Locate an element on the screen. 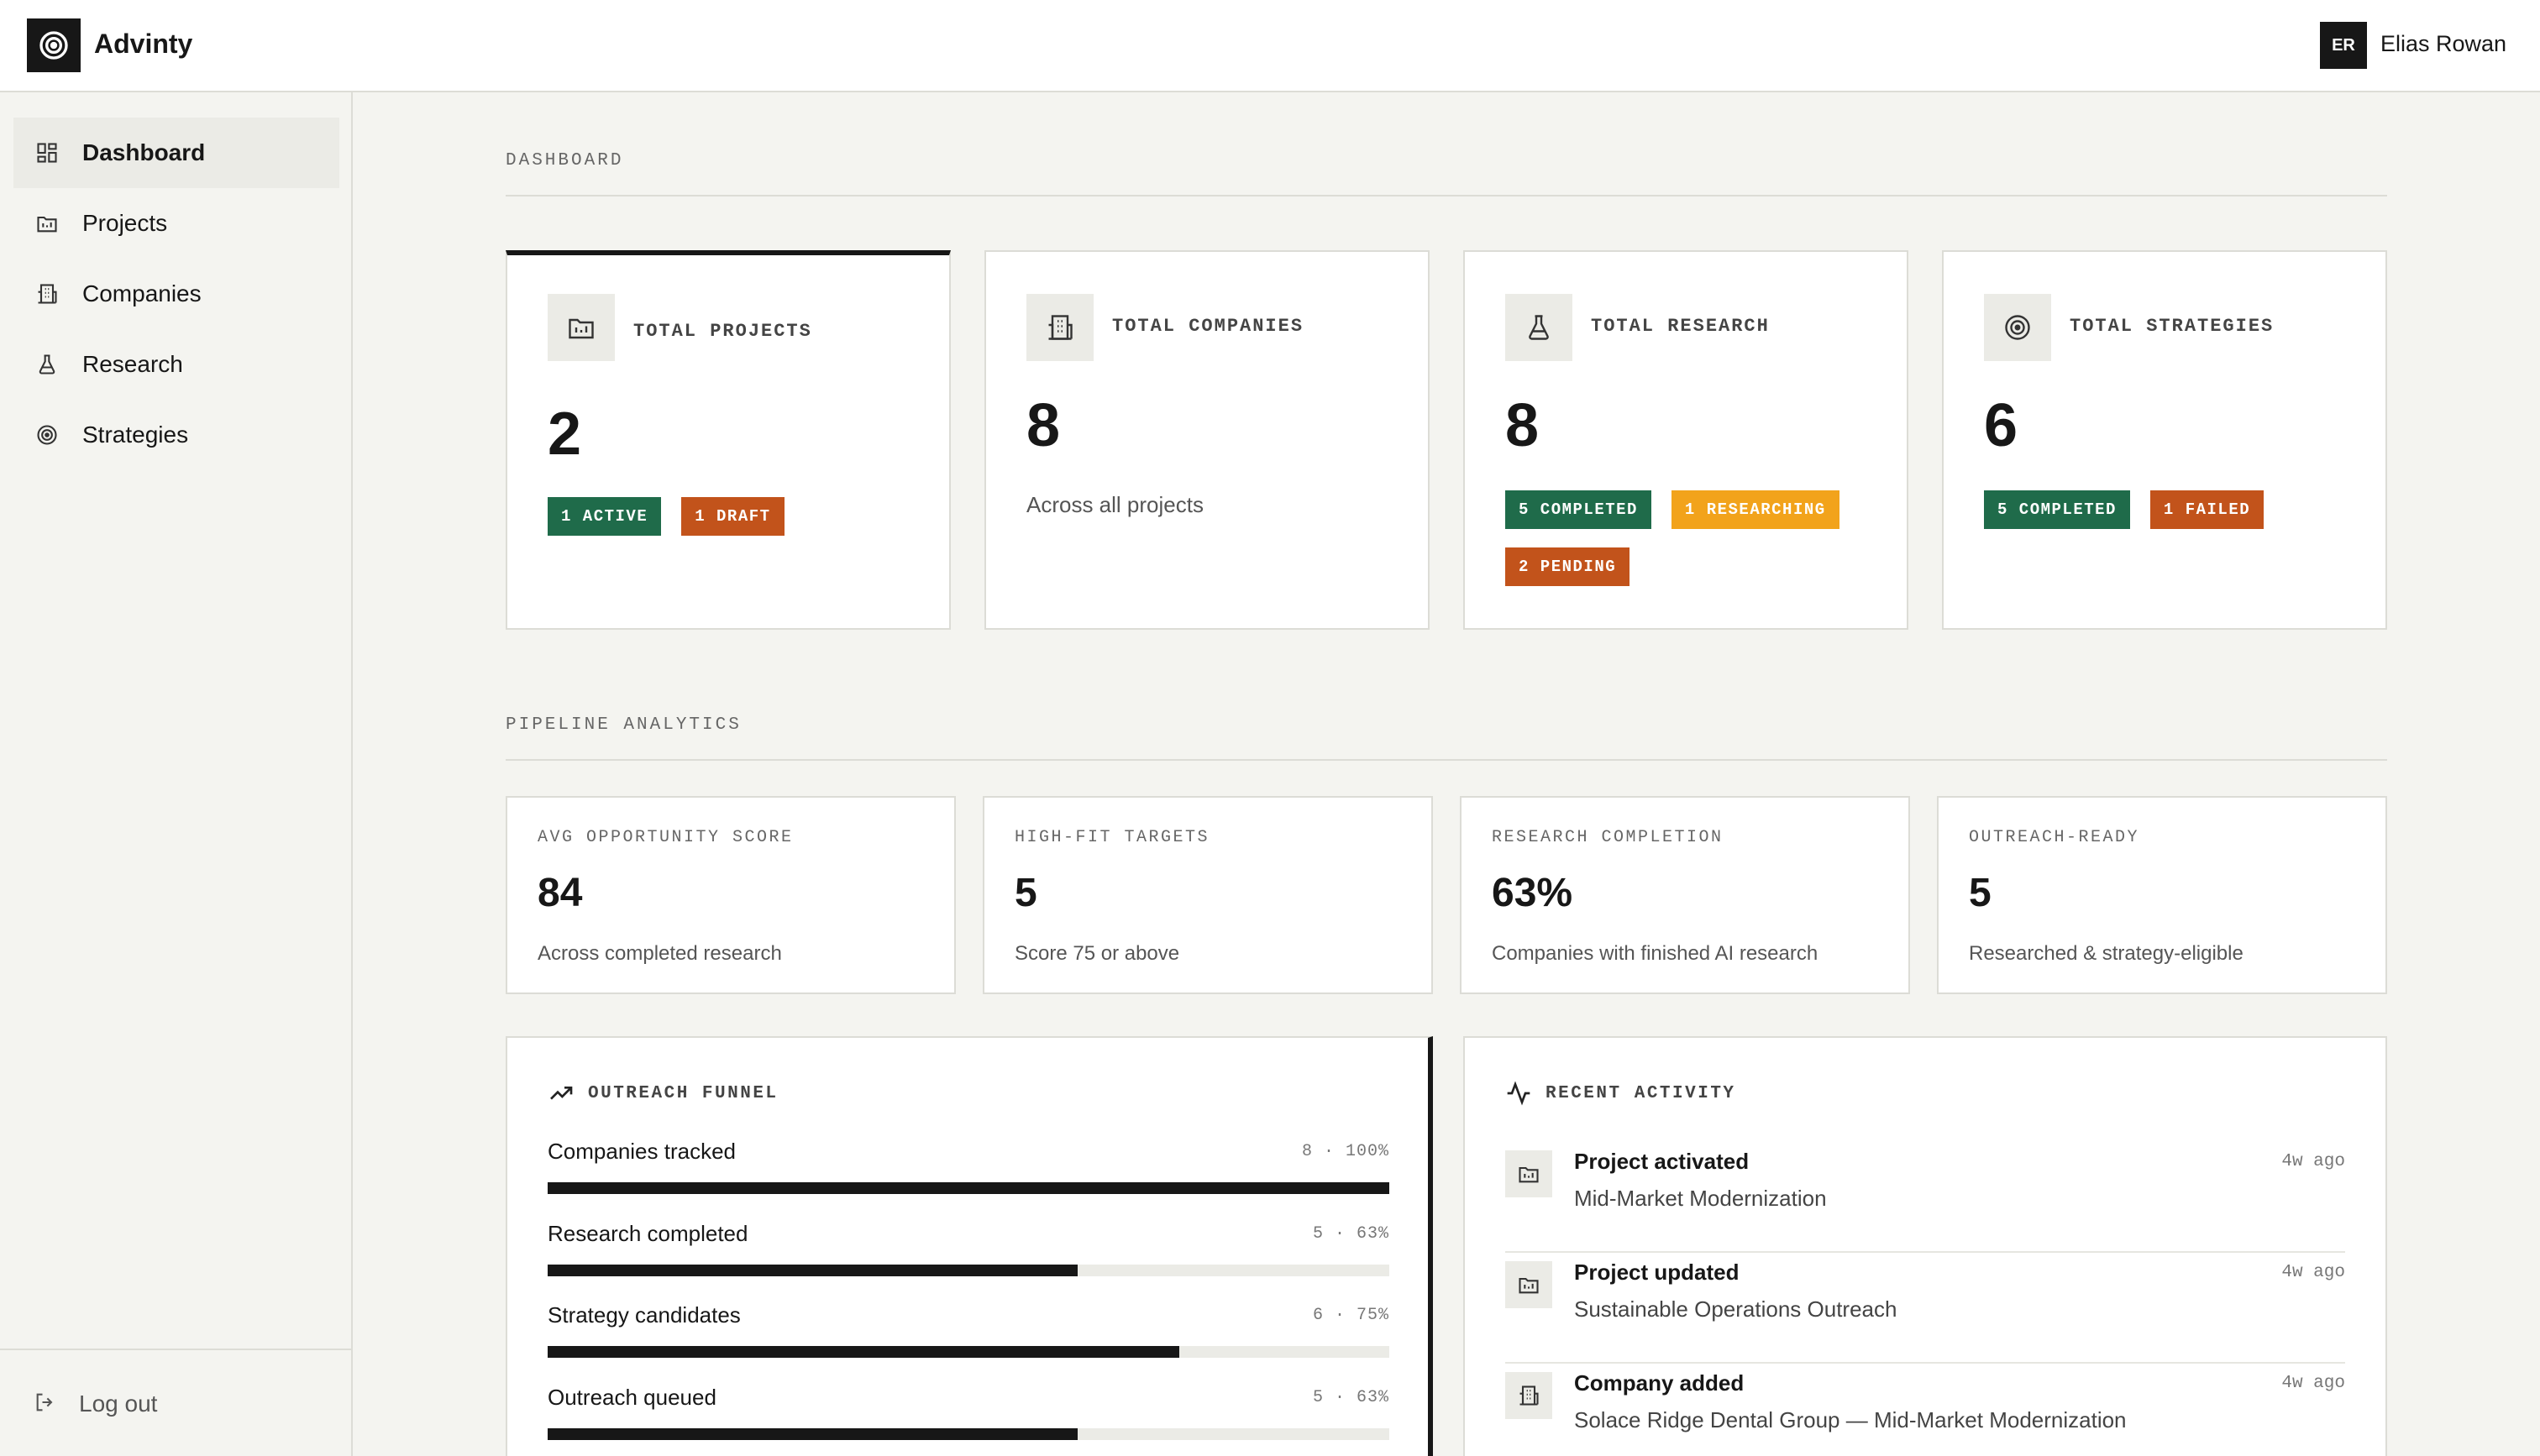 The height and width of the screenshot is (1456, 2540). funnel-row: Strategy candidates 6 · 75% is located at coordinates (969, 1332).